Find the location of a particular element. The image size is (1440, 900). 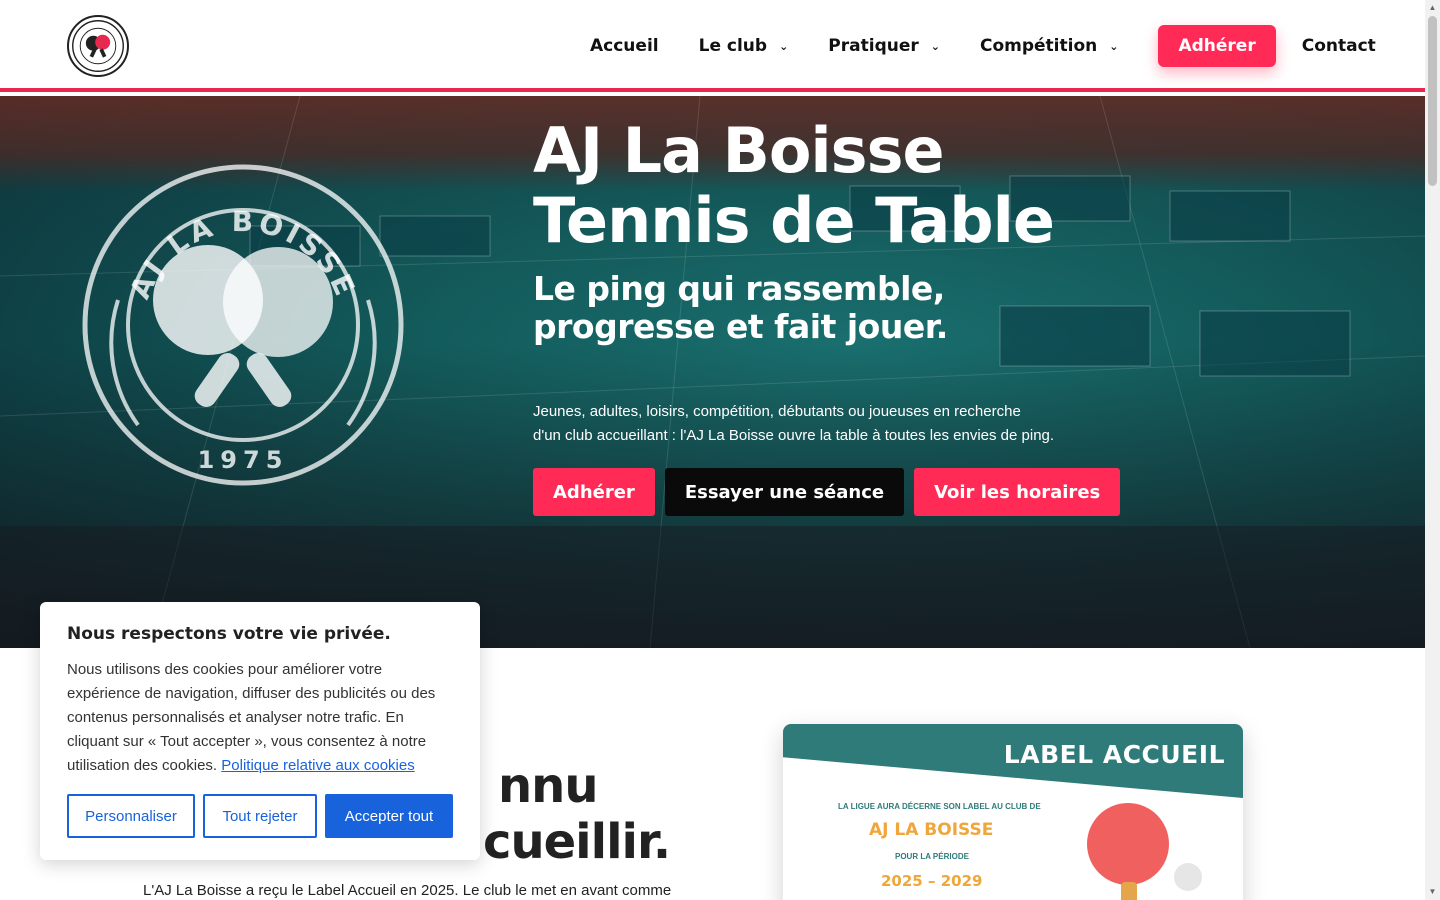

hero-title: AJ La Boisse Tennis de Table is located at coordinates (923, 186).